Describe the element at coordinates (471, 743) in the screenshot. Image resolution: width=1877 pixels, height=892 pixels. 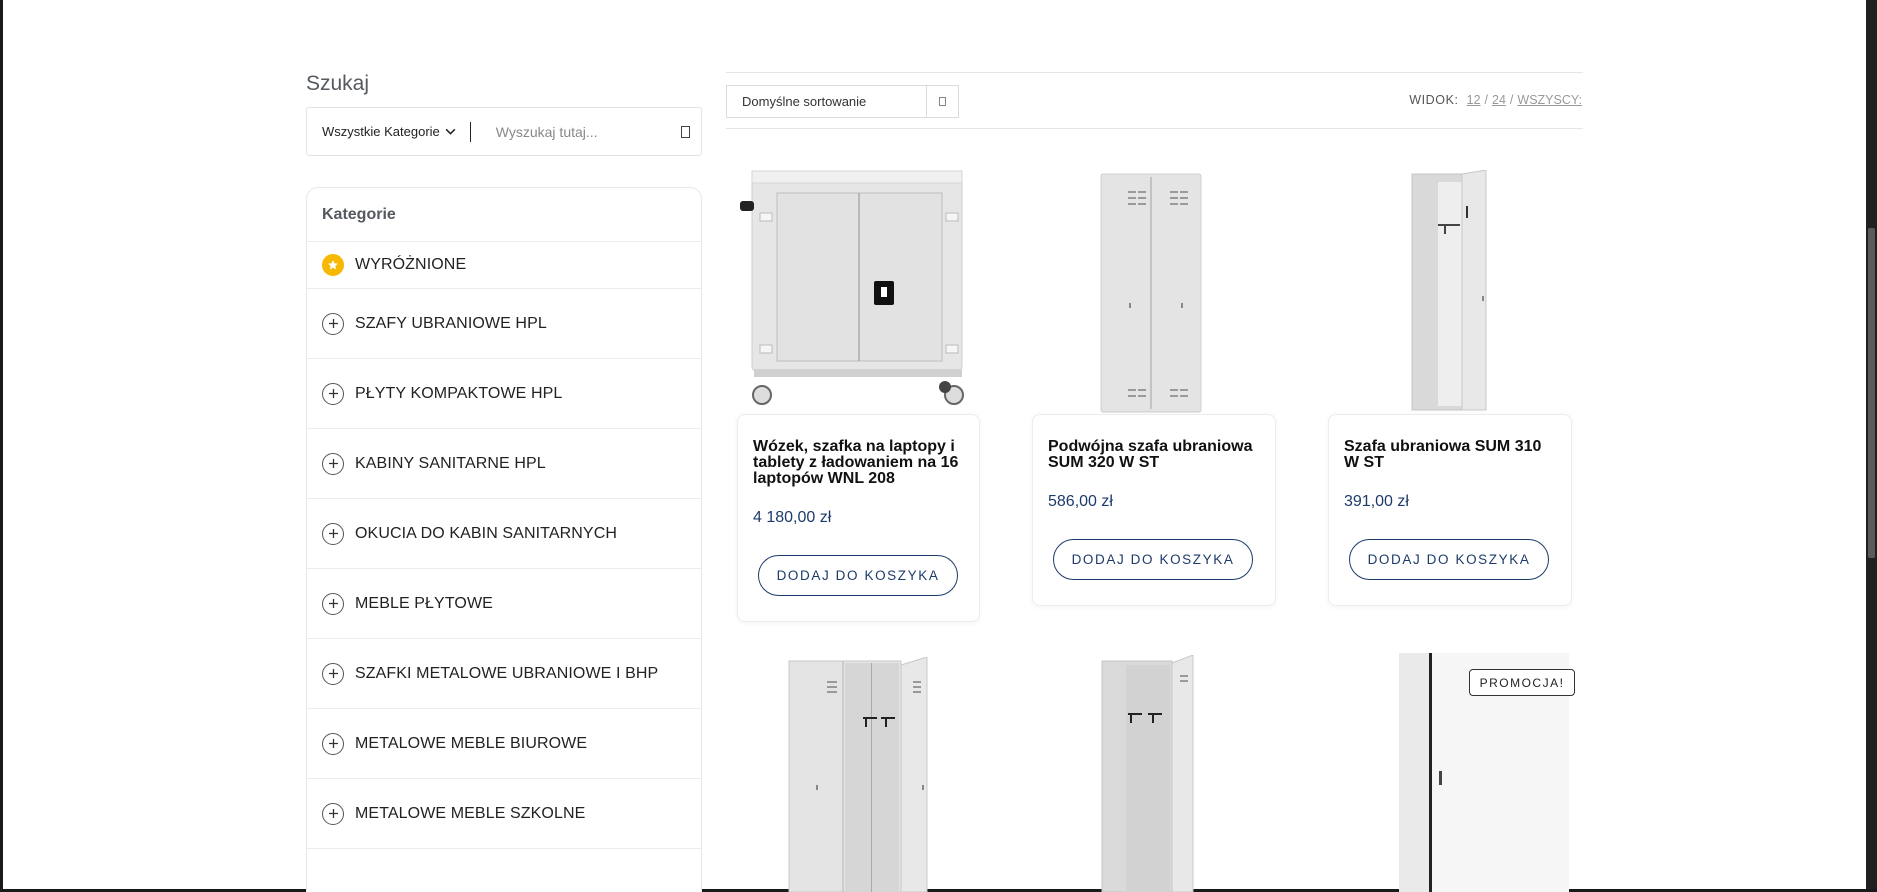
I see `category-label: METALOWE MEBLE BIUROWE` at that location.